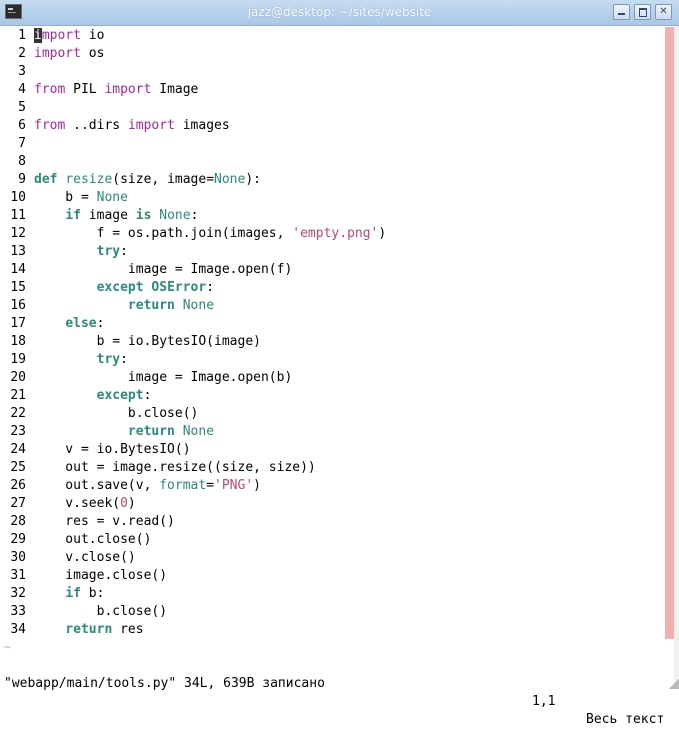 Image resolution: width=679 pixels, height=747 pixels. Describe the element at coordinates (22, 143) in the screenshot. I see `line-number: 7` at that location.